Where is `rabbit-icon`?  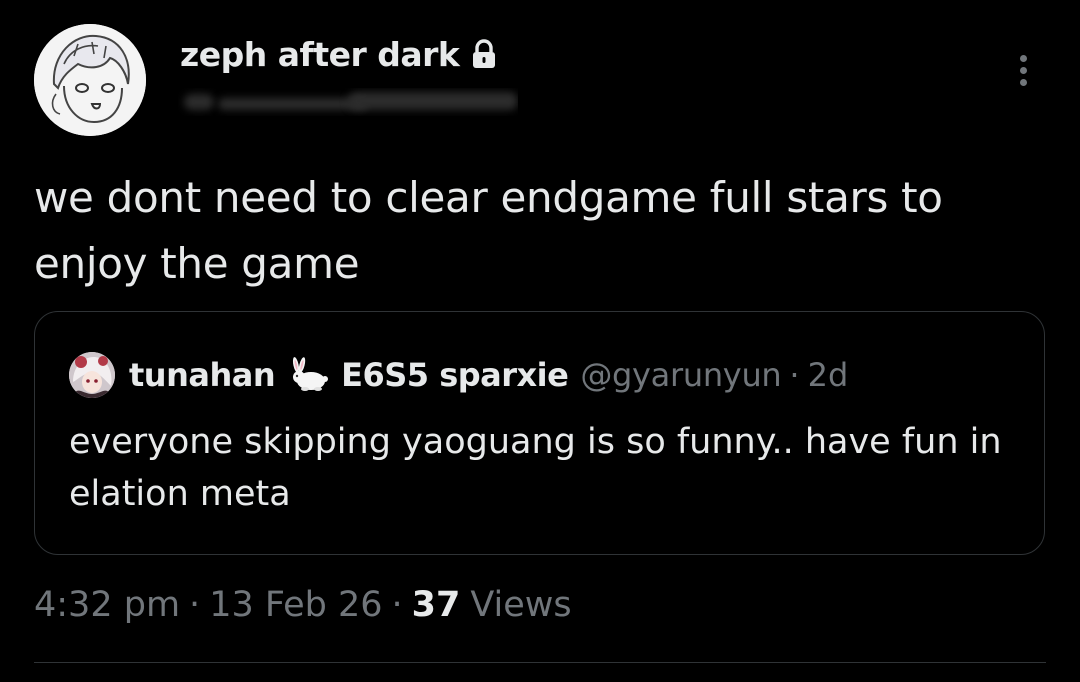 rabbit-icon is located at coordinates (311, 374).